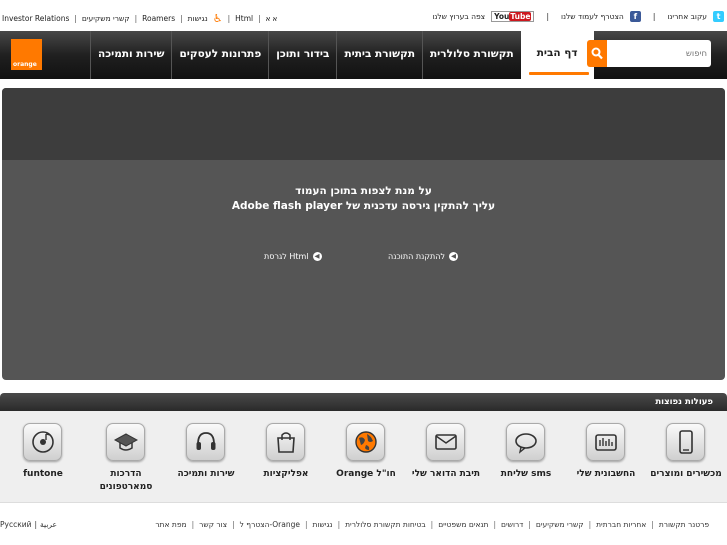 The width and height of the screenshot is (727, 545). I want to click on join-page-link: הצטרף לעמוד שלנו, so click(592, 16).